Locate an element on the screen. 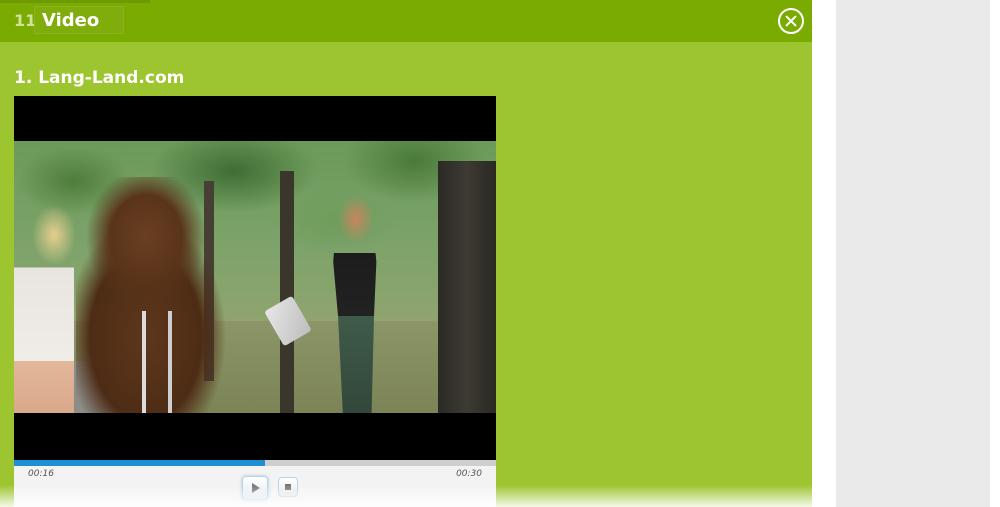  frame-person-left is located at coordinates (44, 309).